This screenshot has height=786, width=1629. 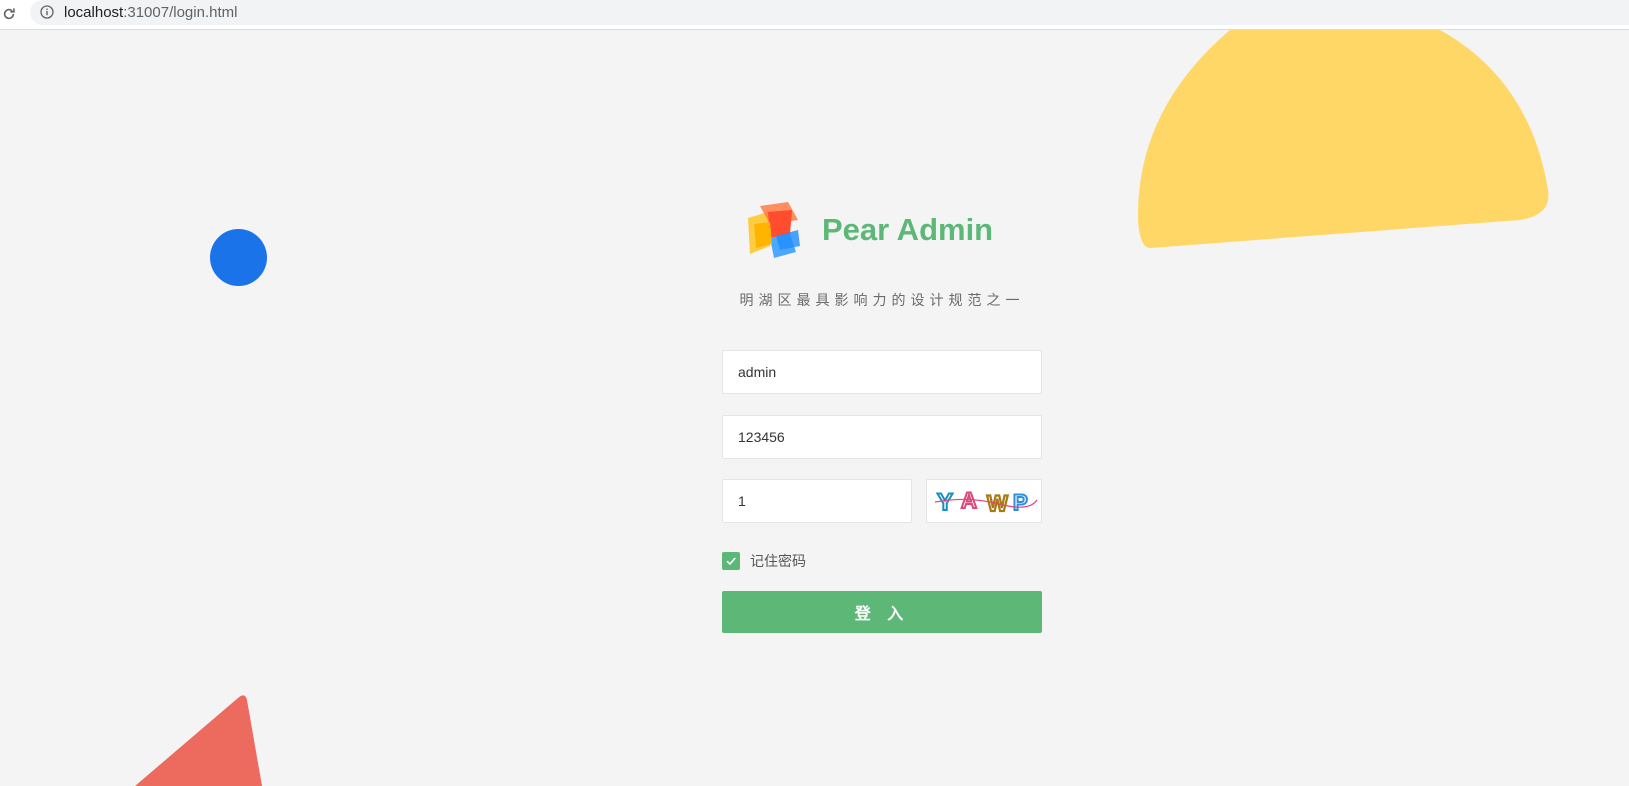 I want to click on pear-admin-logo, so click(x=774, y=230).